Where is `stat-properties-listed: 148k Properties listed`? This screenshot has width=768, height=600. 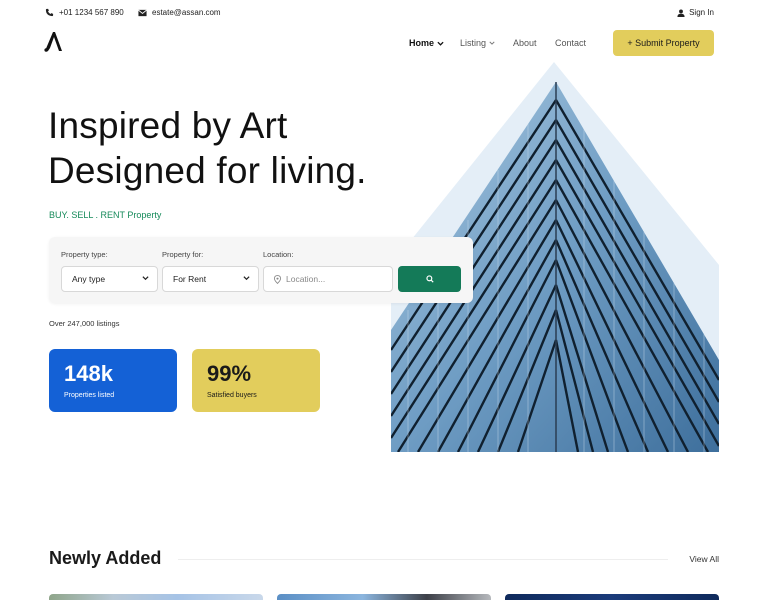 stat-properties-listed: 148k Properties listed is located at coordinates (113, 380).